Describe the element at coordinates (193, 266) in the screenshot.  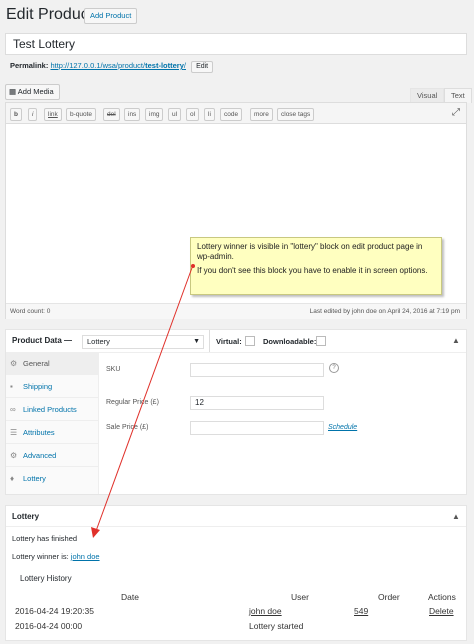
I see `arrow-origin-dot` at that location.